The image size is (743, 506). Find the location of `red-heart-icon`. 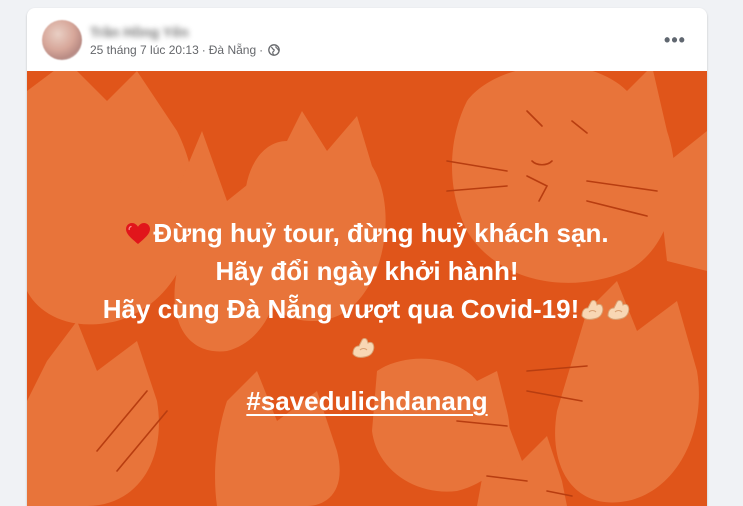

red-heart-icon is located at coordinates (138, 231).